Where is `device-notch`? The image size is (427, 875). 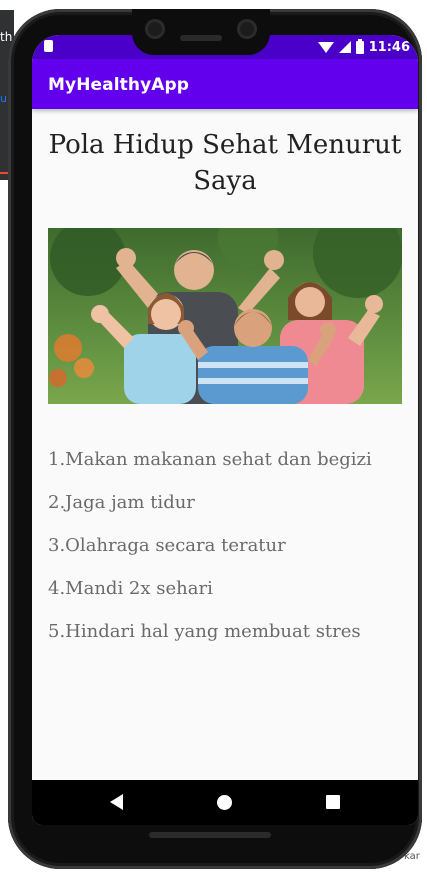 device-notch is located at coordinates (201, 32).